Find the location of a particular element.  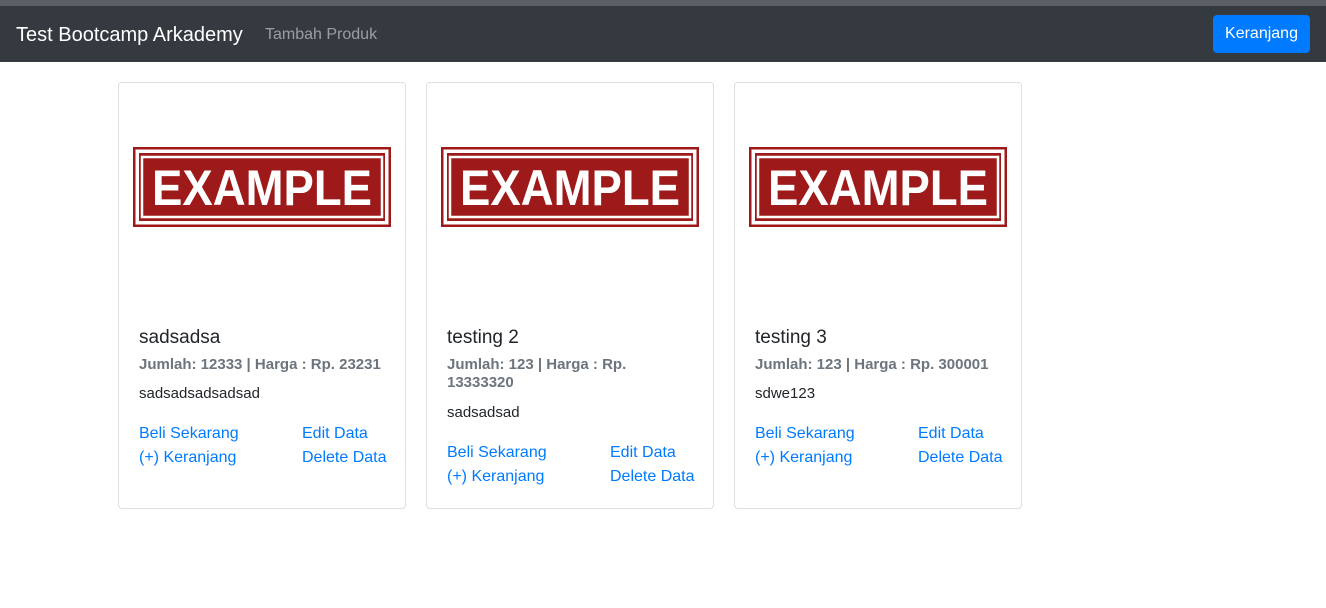

product-description: sadsadsad is located at coordinates (483, 412).